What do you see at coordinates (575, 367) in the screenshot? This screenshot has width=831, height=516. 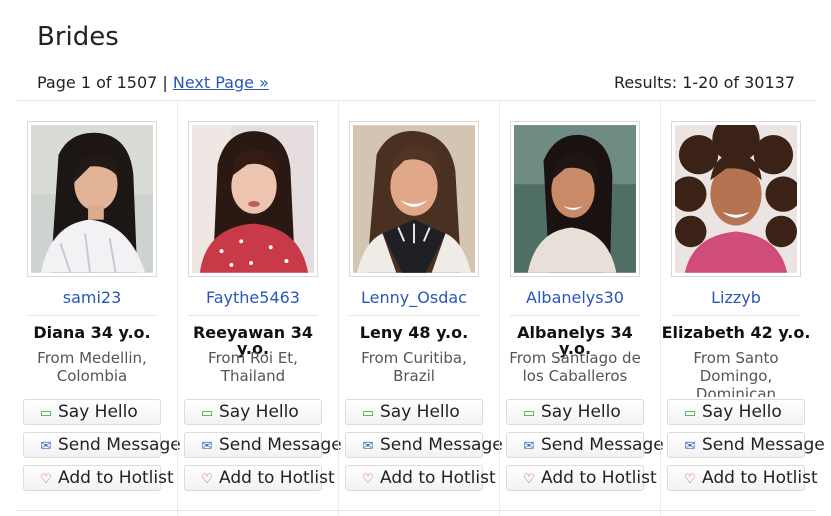 I see `profile-location: From Santiago de los Caballeros` at bounding box center [575, 367].